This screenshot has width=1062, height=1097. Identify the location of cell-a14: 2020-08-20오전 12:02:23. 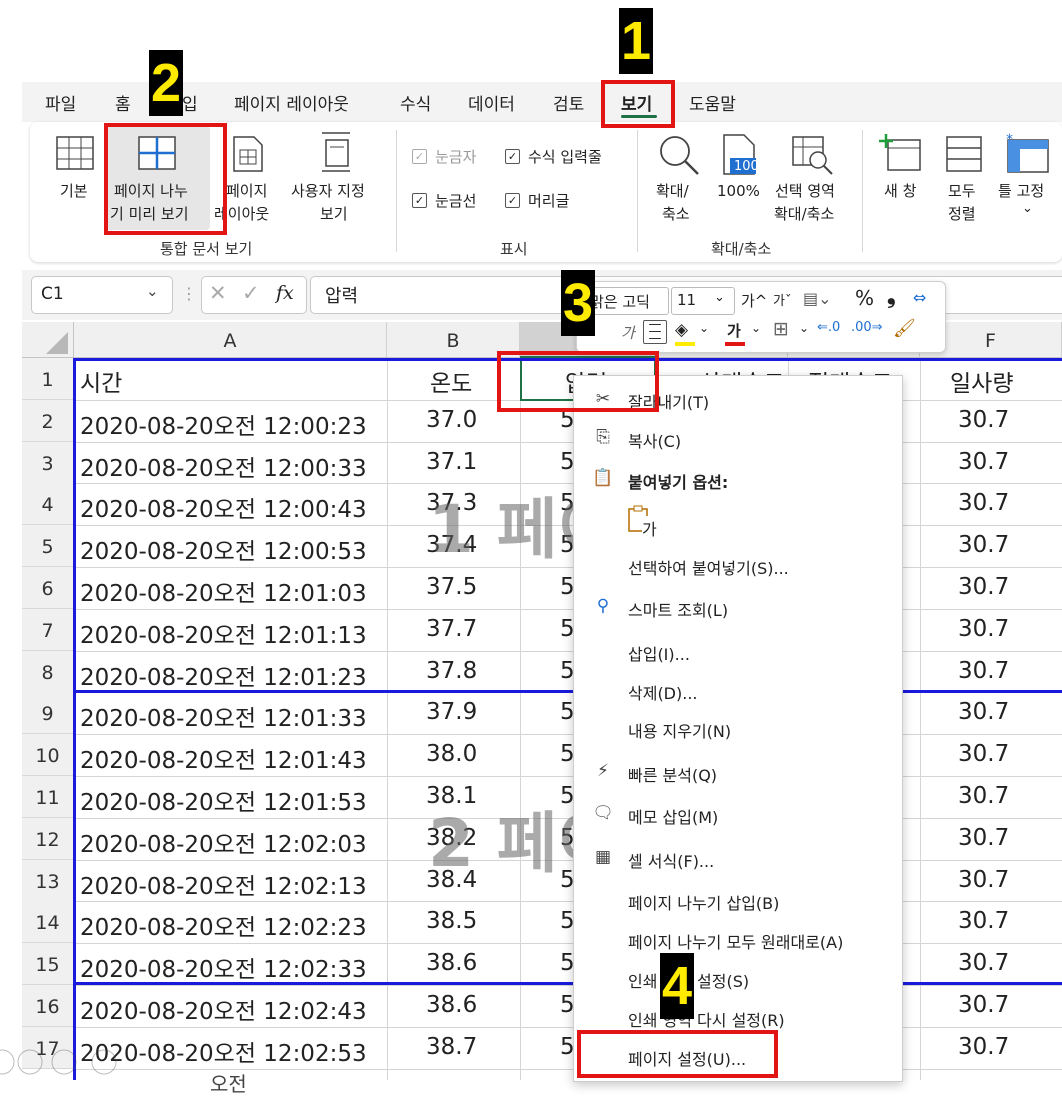
(223, 925).